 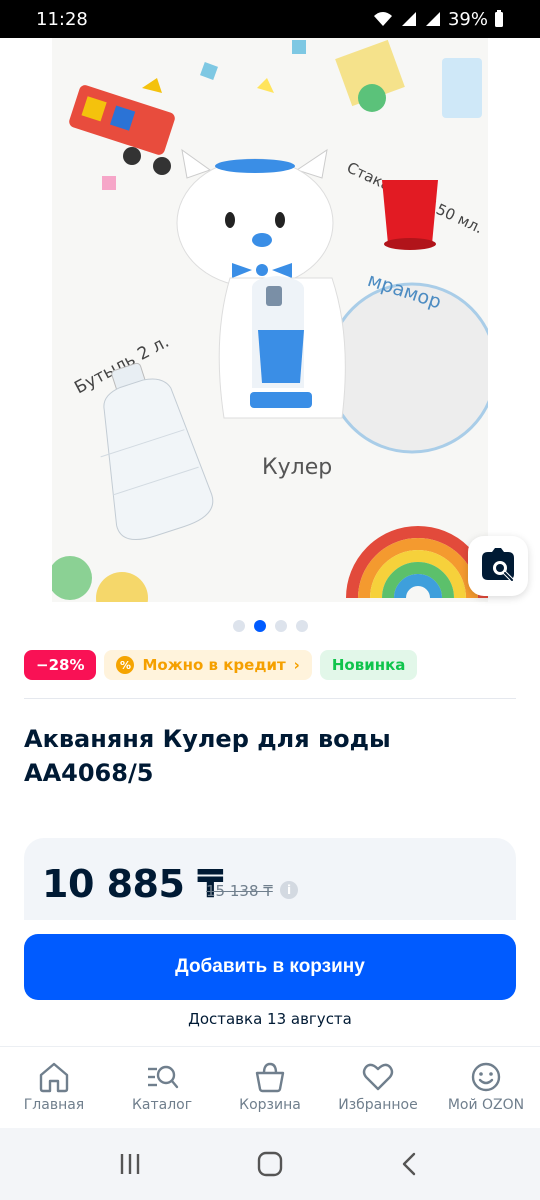 What do you see at coordinates (486, 1105) in the screenshot?
I see `nav-label-my-ozon: Мой OZON` at bounding box center [486, 1105].